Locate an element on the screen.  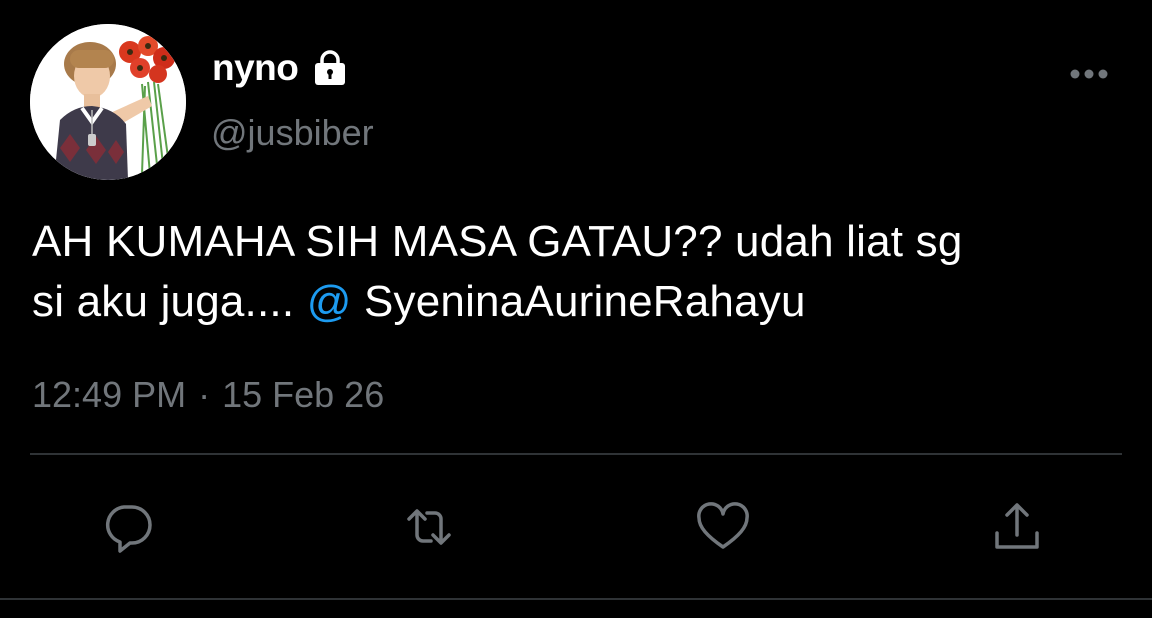
name-row: nyno is located at coordinates (281, 68).